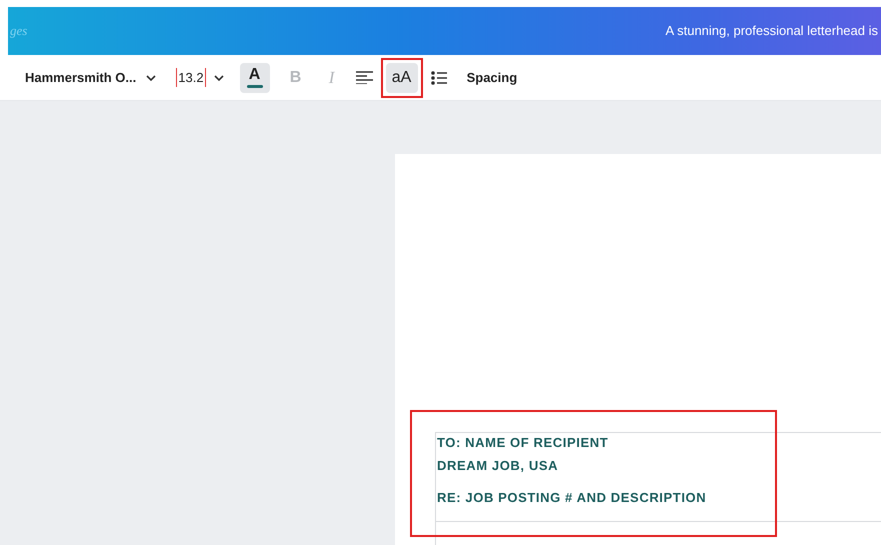  What do you see at coordinates (606, 466) in the screenshot?
I see `letter-line: DREAM JOB, USA` at bounding box center [606, 466].